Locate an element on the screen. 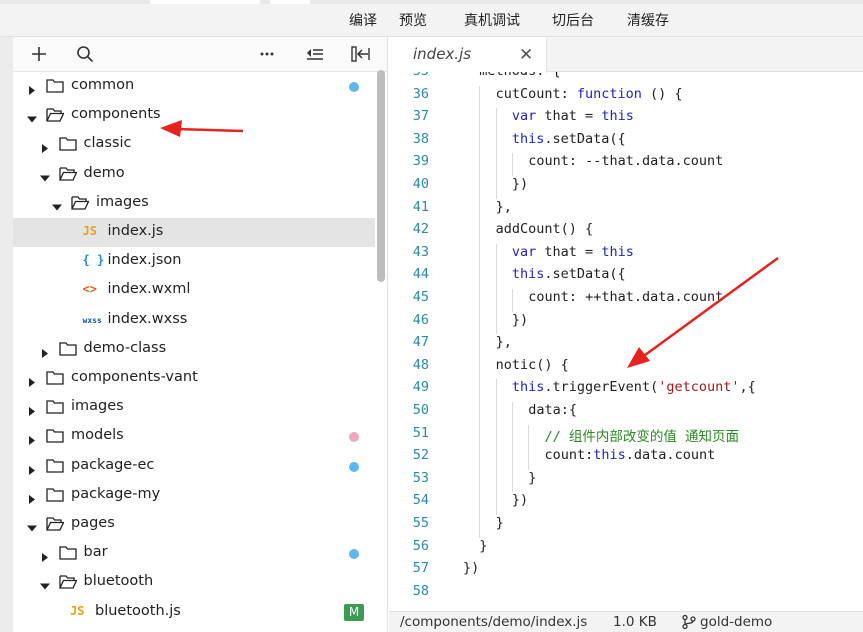 The height and width of the screenshot is (632, 863). folder-item: common is located at coordinates (194, 86).